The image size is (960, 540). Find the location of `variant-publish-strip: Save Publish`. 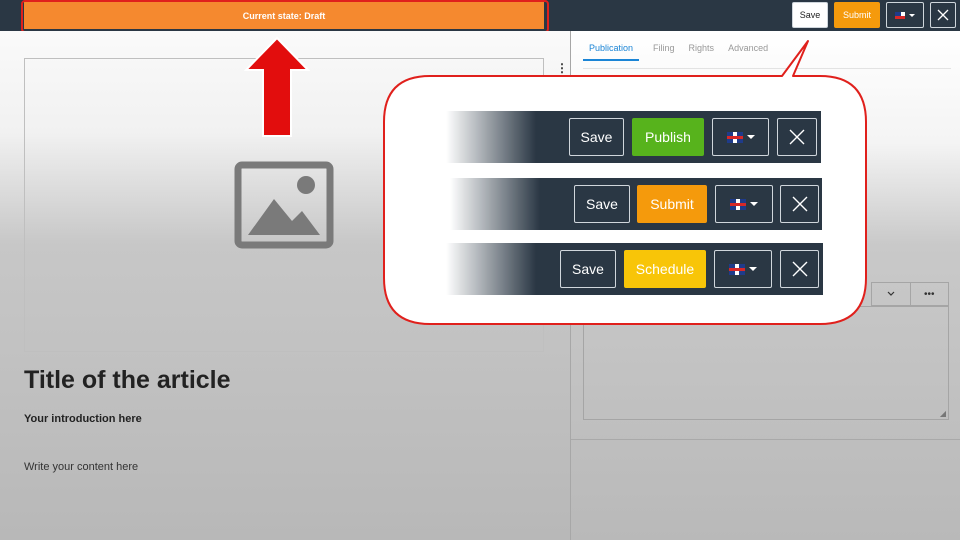

variant-publish-strip: Save Publish is located at coordinates (633, 137).